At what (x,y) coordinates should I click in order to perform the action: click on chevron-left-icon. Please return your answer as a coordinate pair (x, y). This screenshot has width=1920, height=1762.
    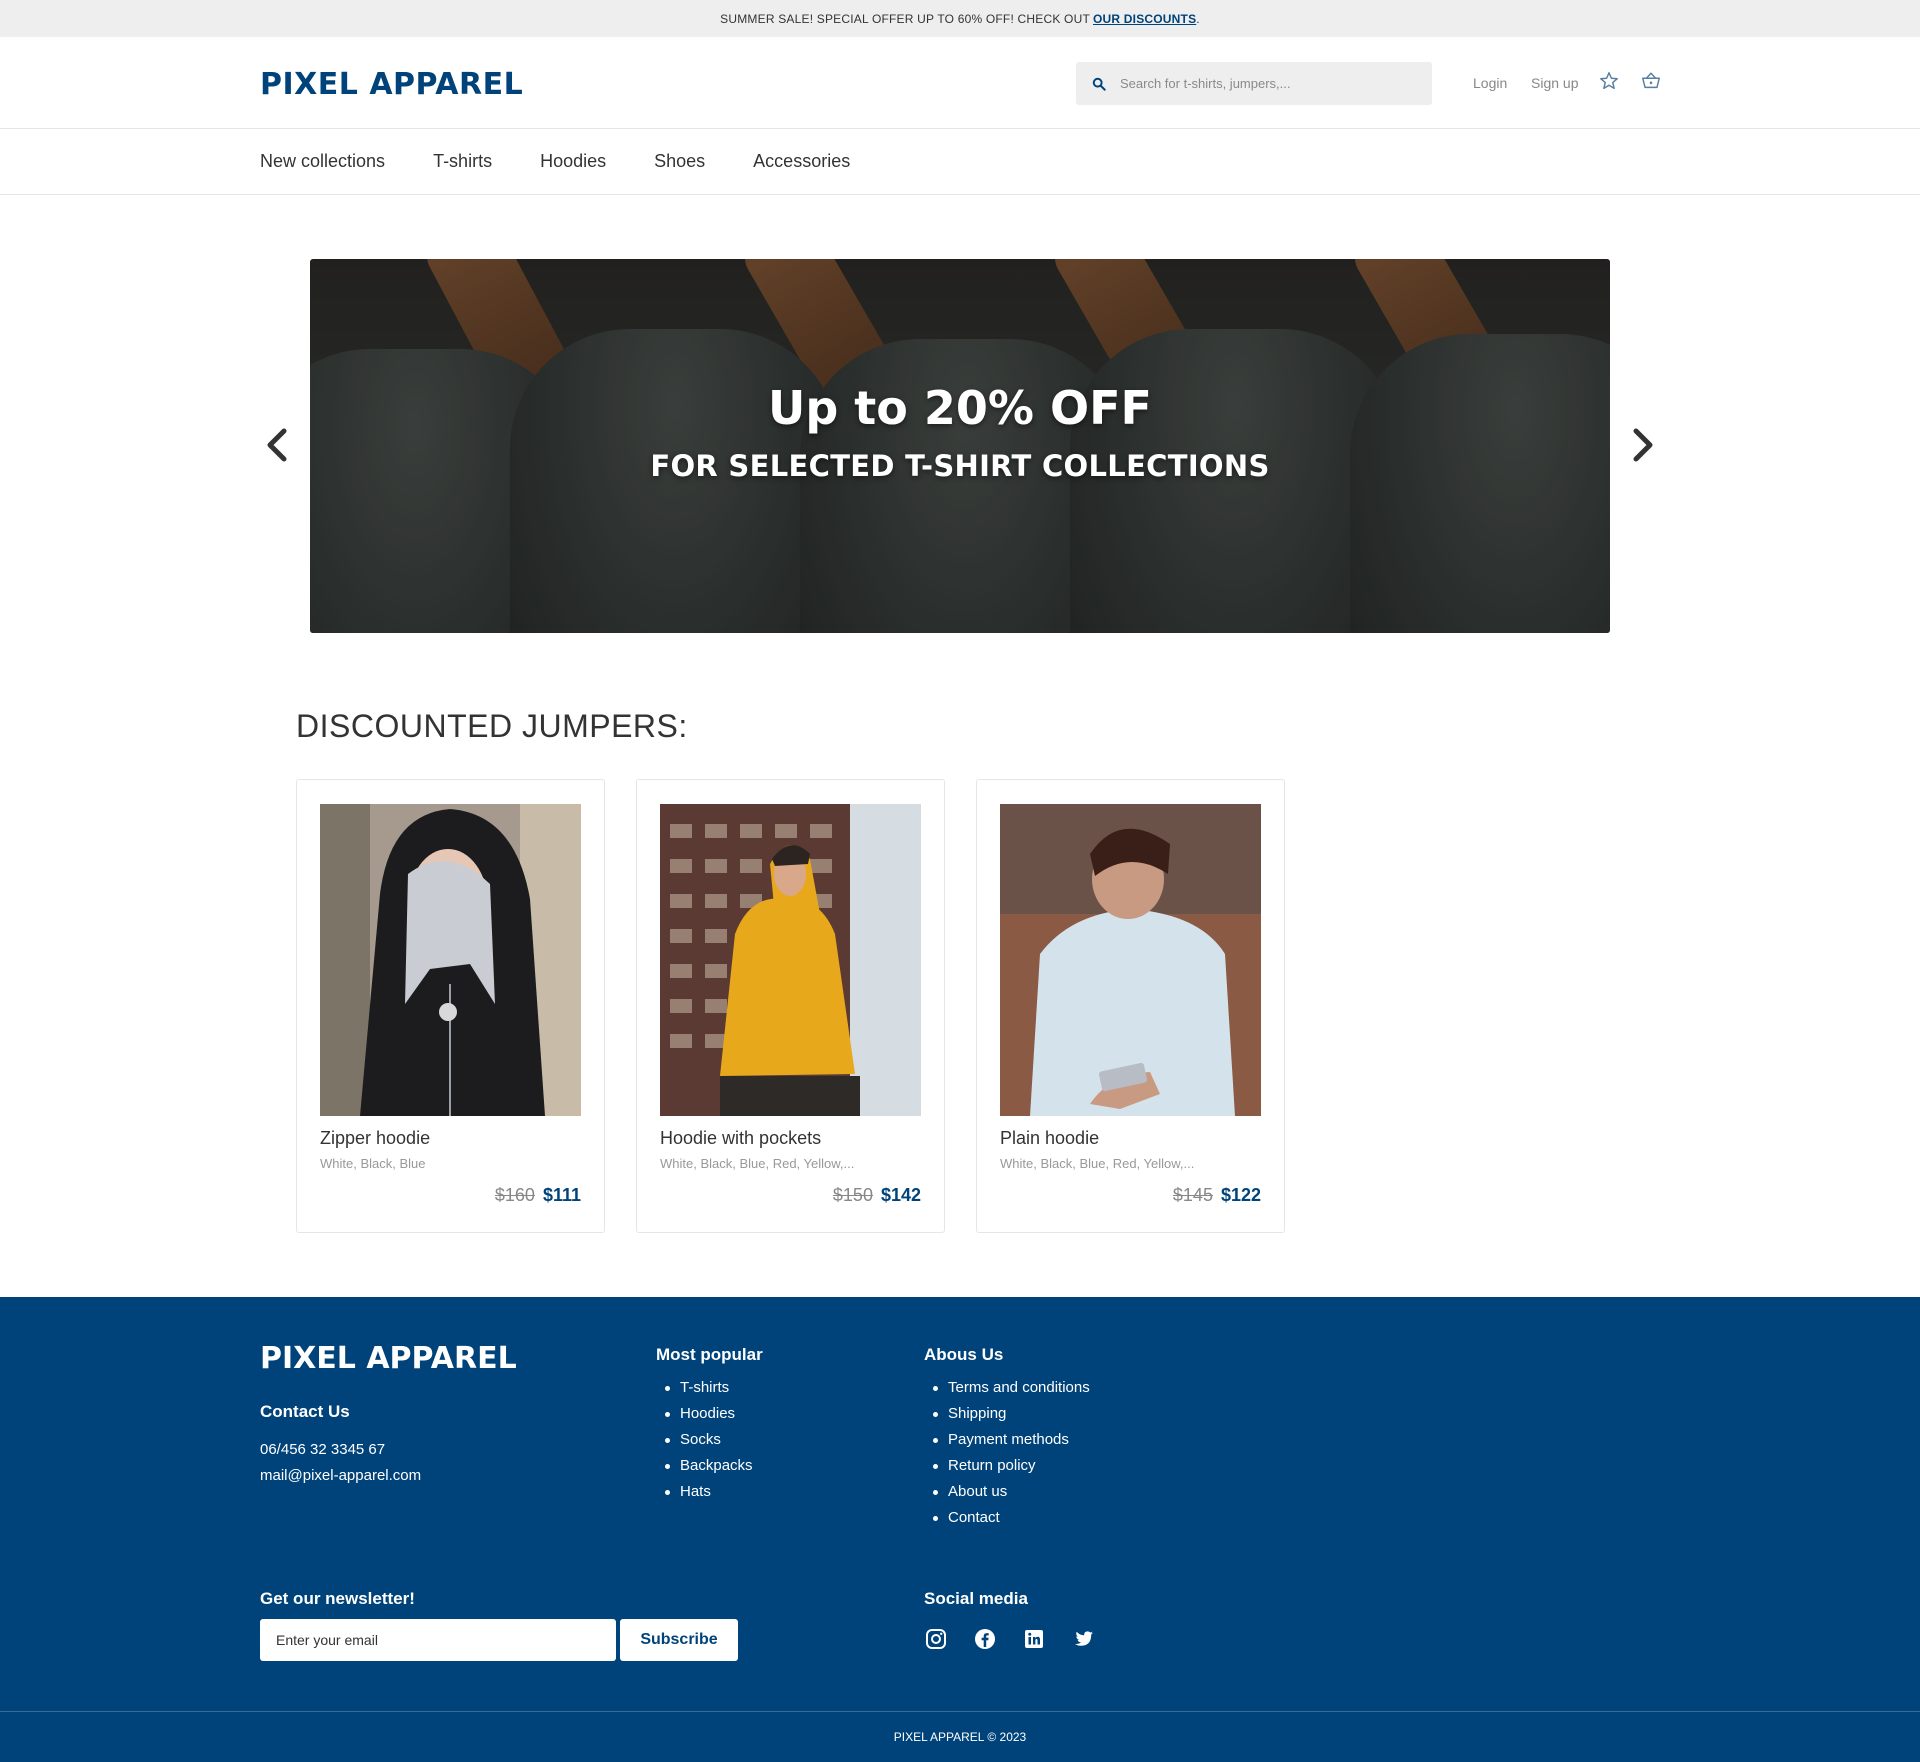
    Looking at the image, I should click on (277, 445).